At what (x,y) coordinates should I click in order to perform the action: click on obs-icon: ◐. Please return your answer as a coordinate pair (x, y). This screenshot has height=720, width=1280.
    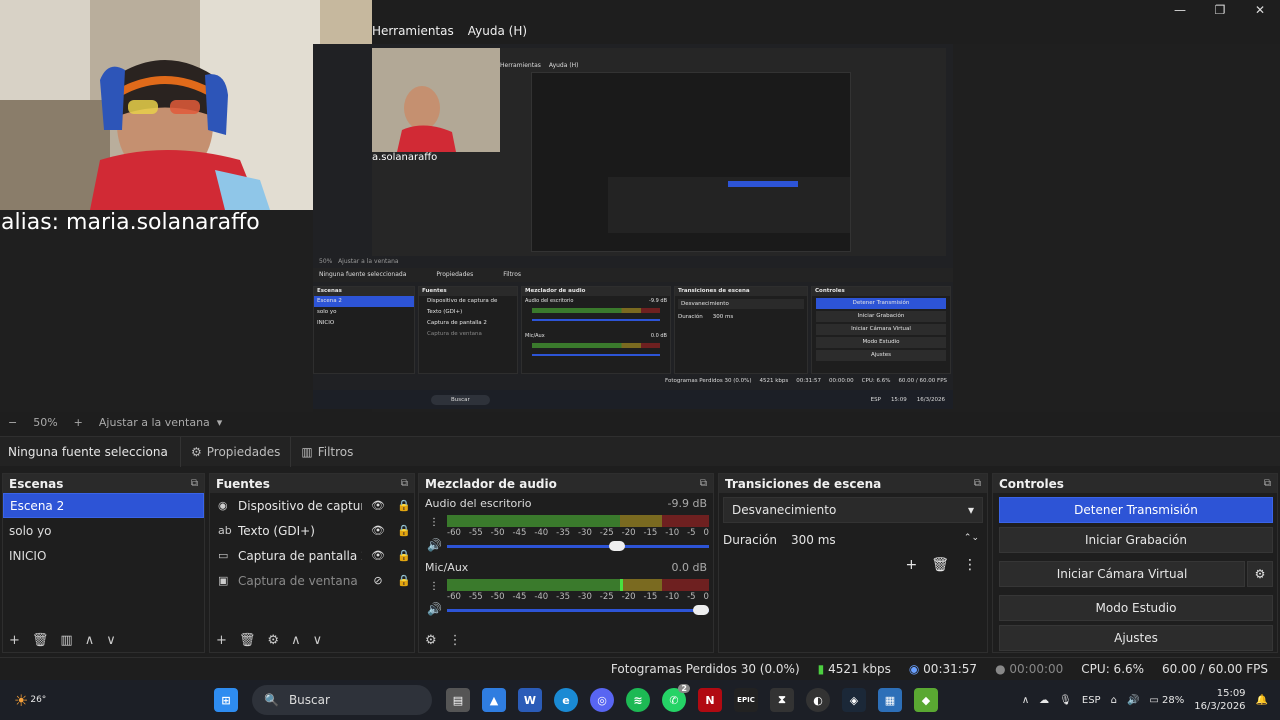
    Looking at the image, I should click on (818, 700).